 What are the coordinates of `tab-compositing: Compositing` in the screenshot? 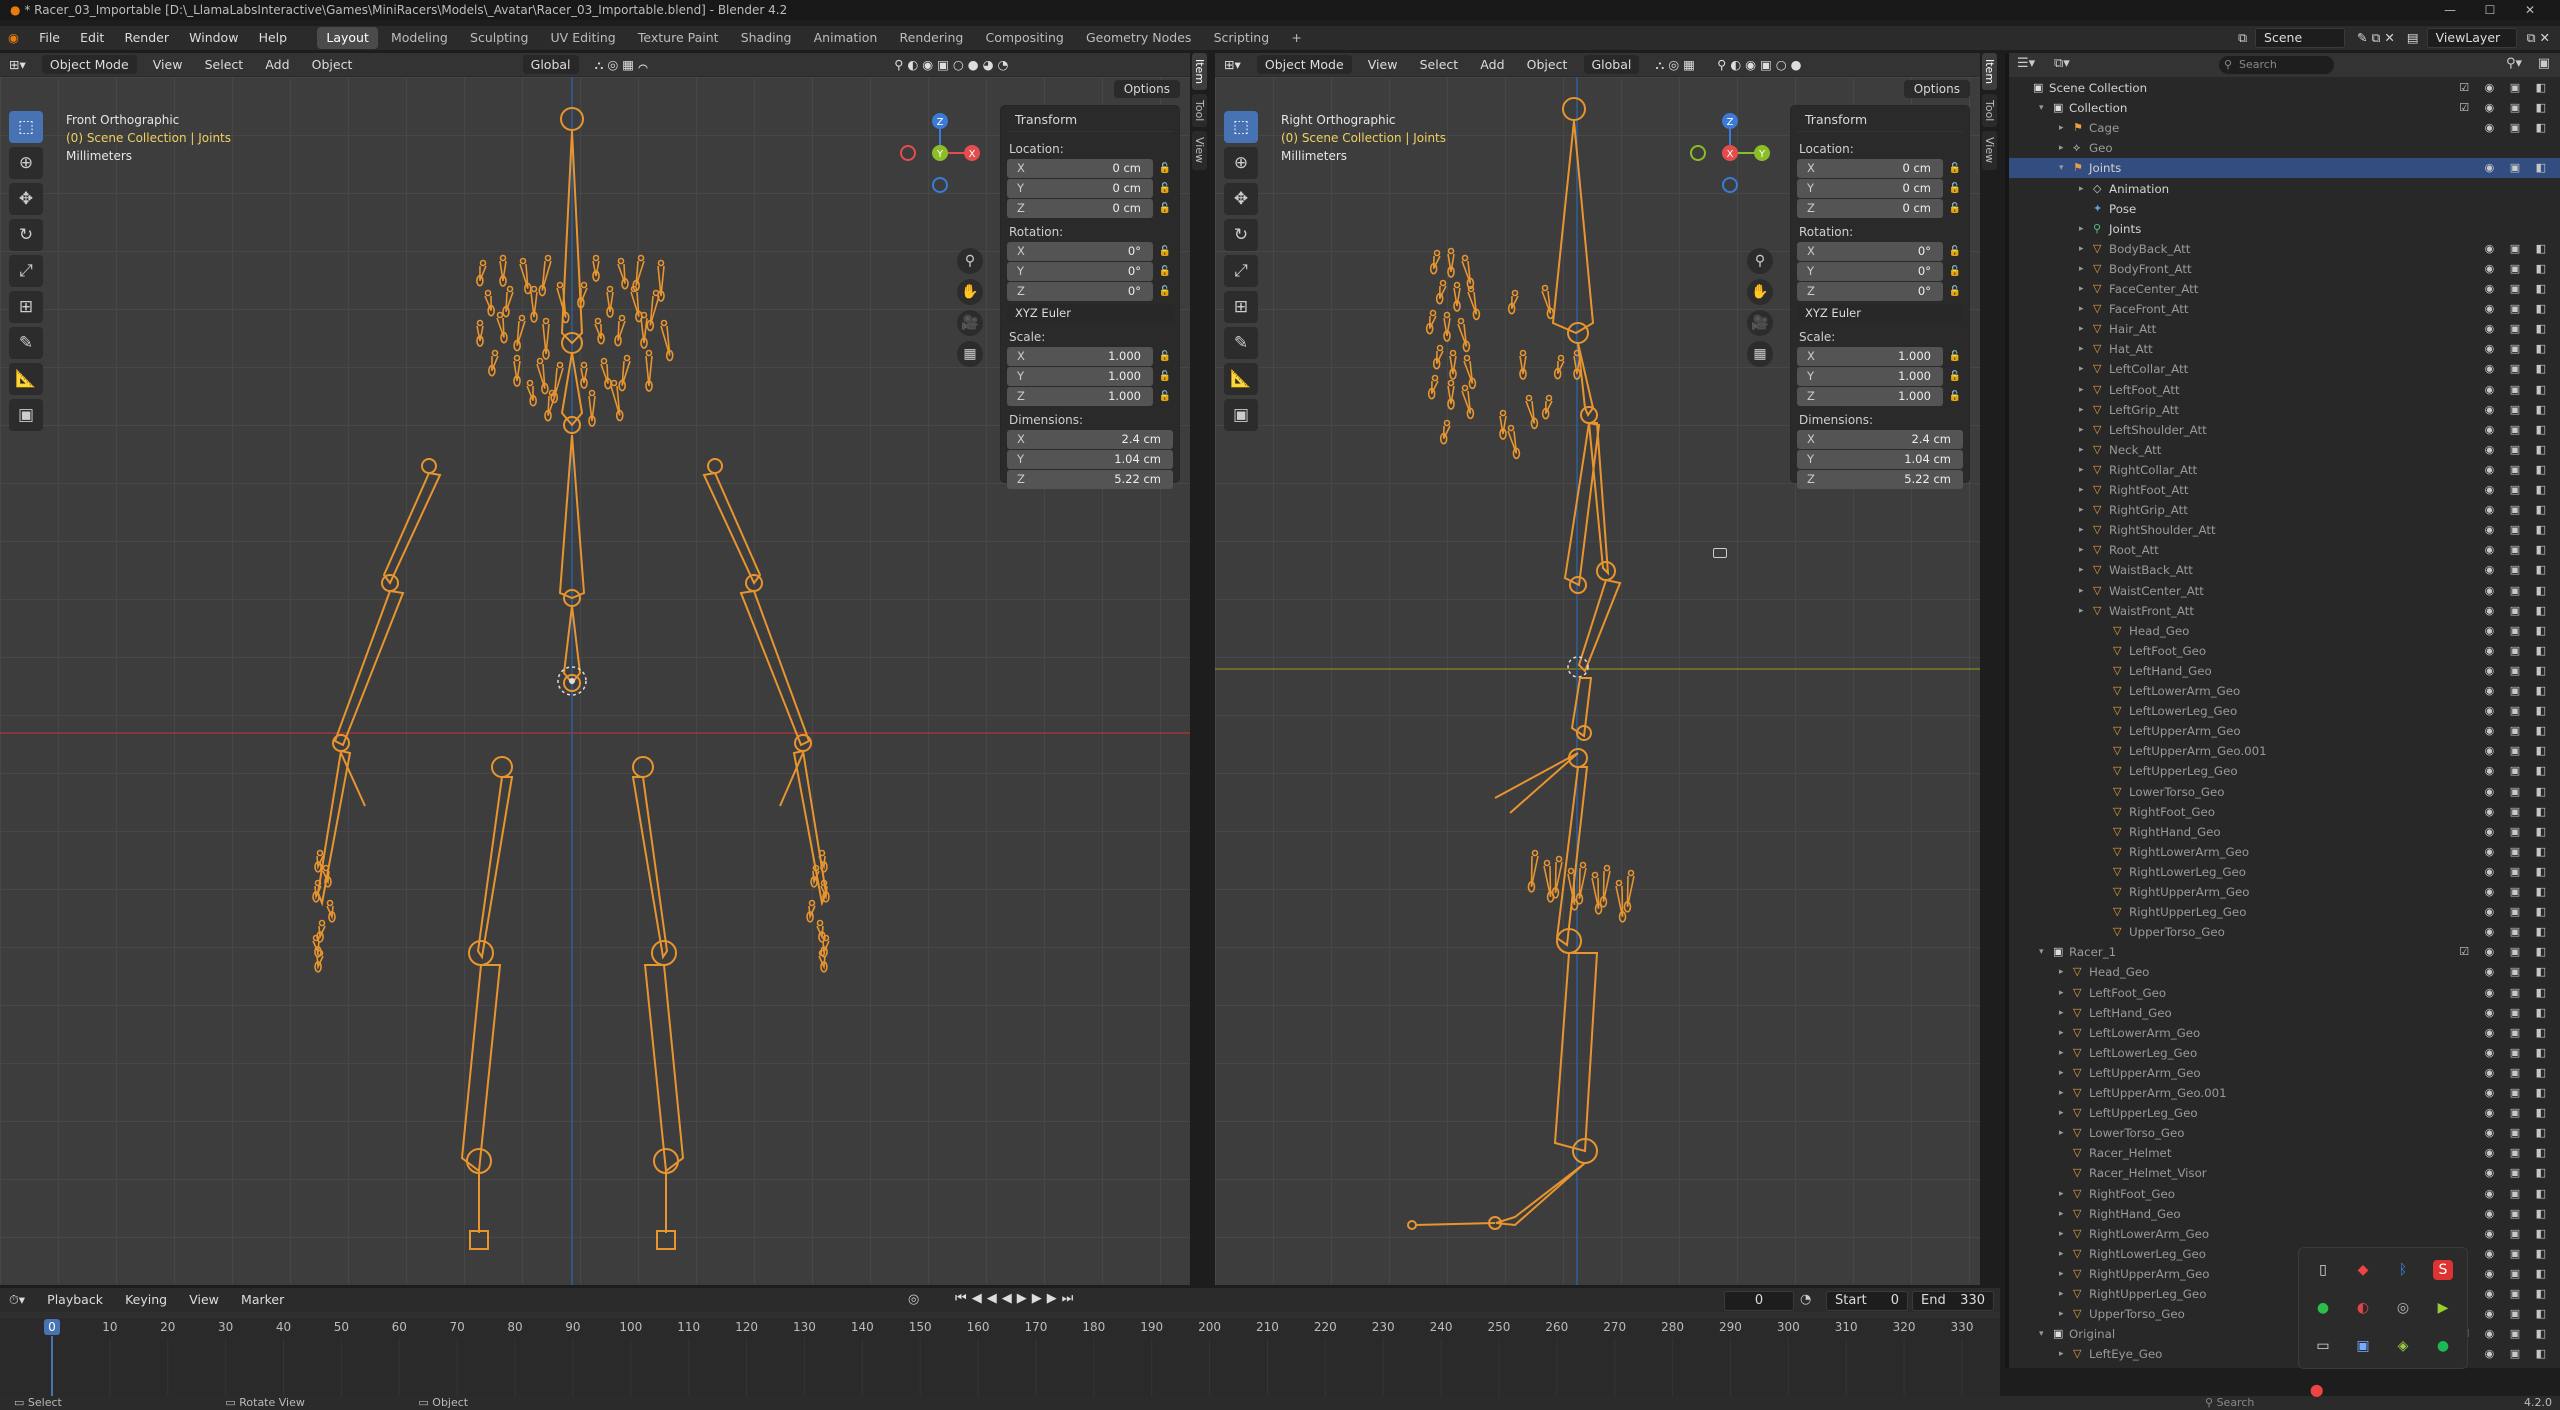 It's located at (1024, 38).